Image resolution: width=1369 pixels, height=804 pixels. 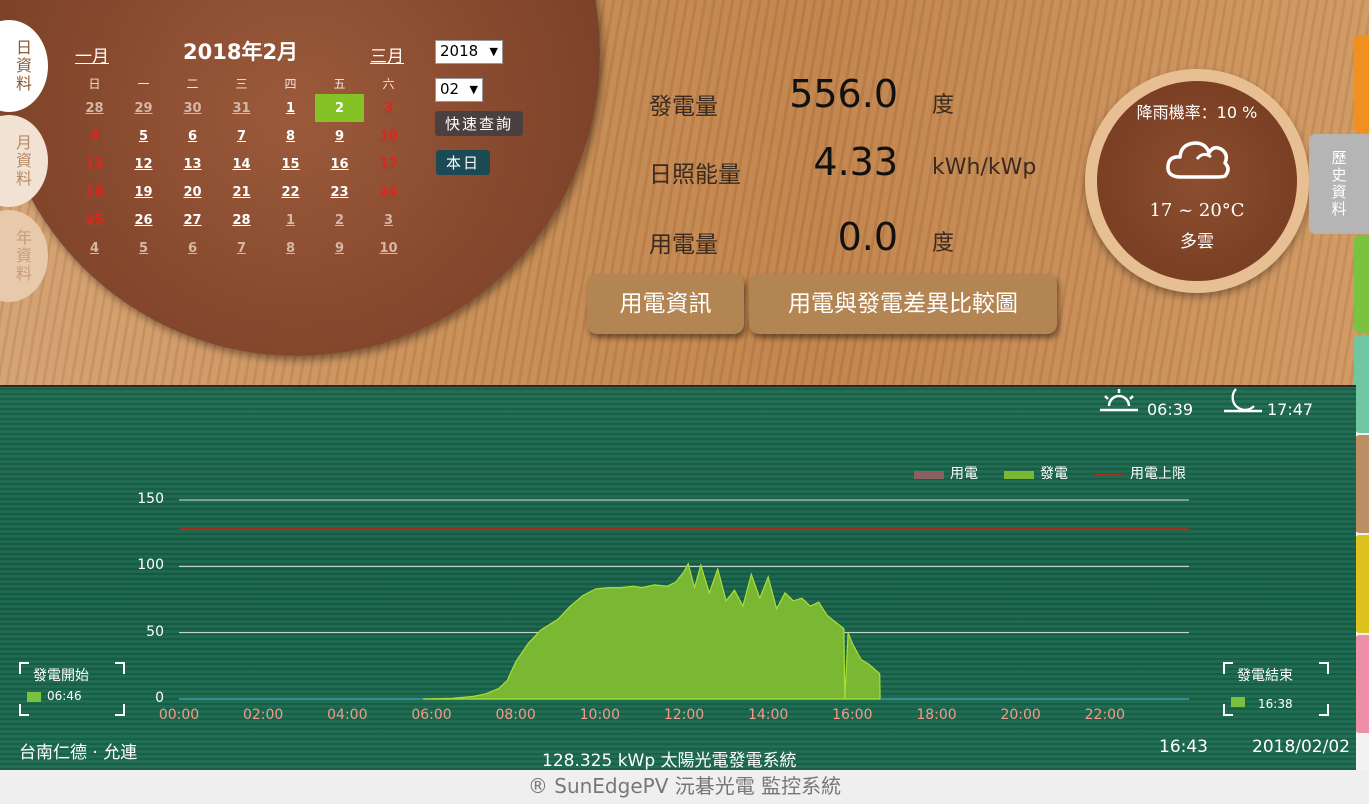 What do you see at coordinates (72, 689) in the screenshot?
I see `generation-start-box: 發電開始 06:46` at bounding box center [72, 689].